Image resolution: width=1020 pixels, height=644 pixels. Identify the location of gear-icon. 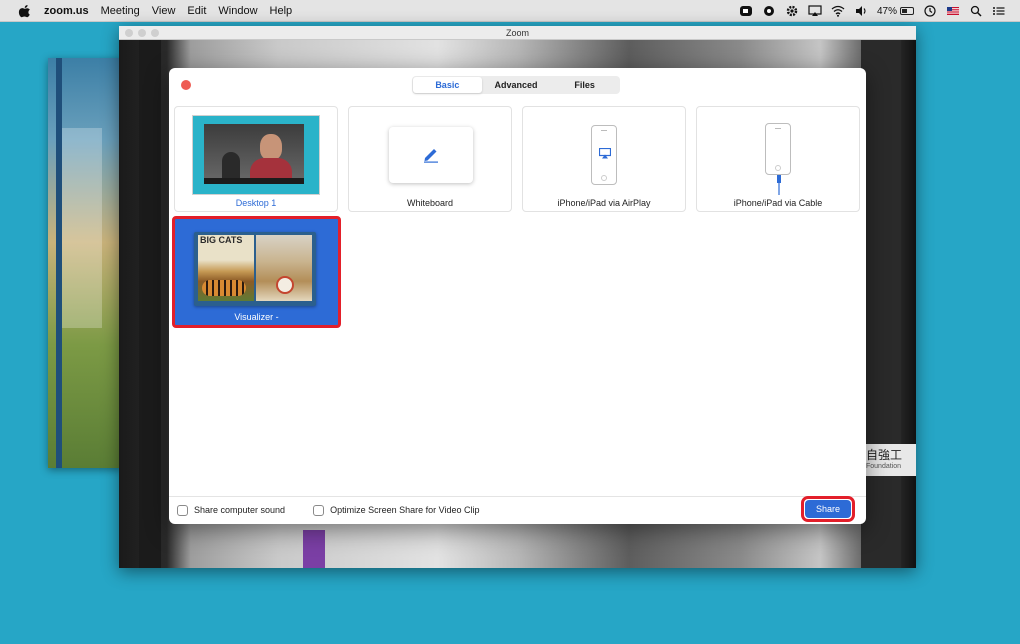
(792, 11).